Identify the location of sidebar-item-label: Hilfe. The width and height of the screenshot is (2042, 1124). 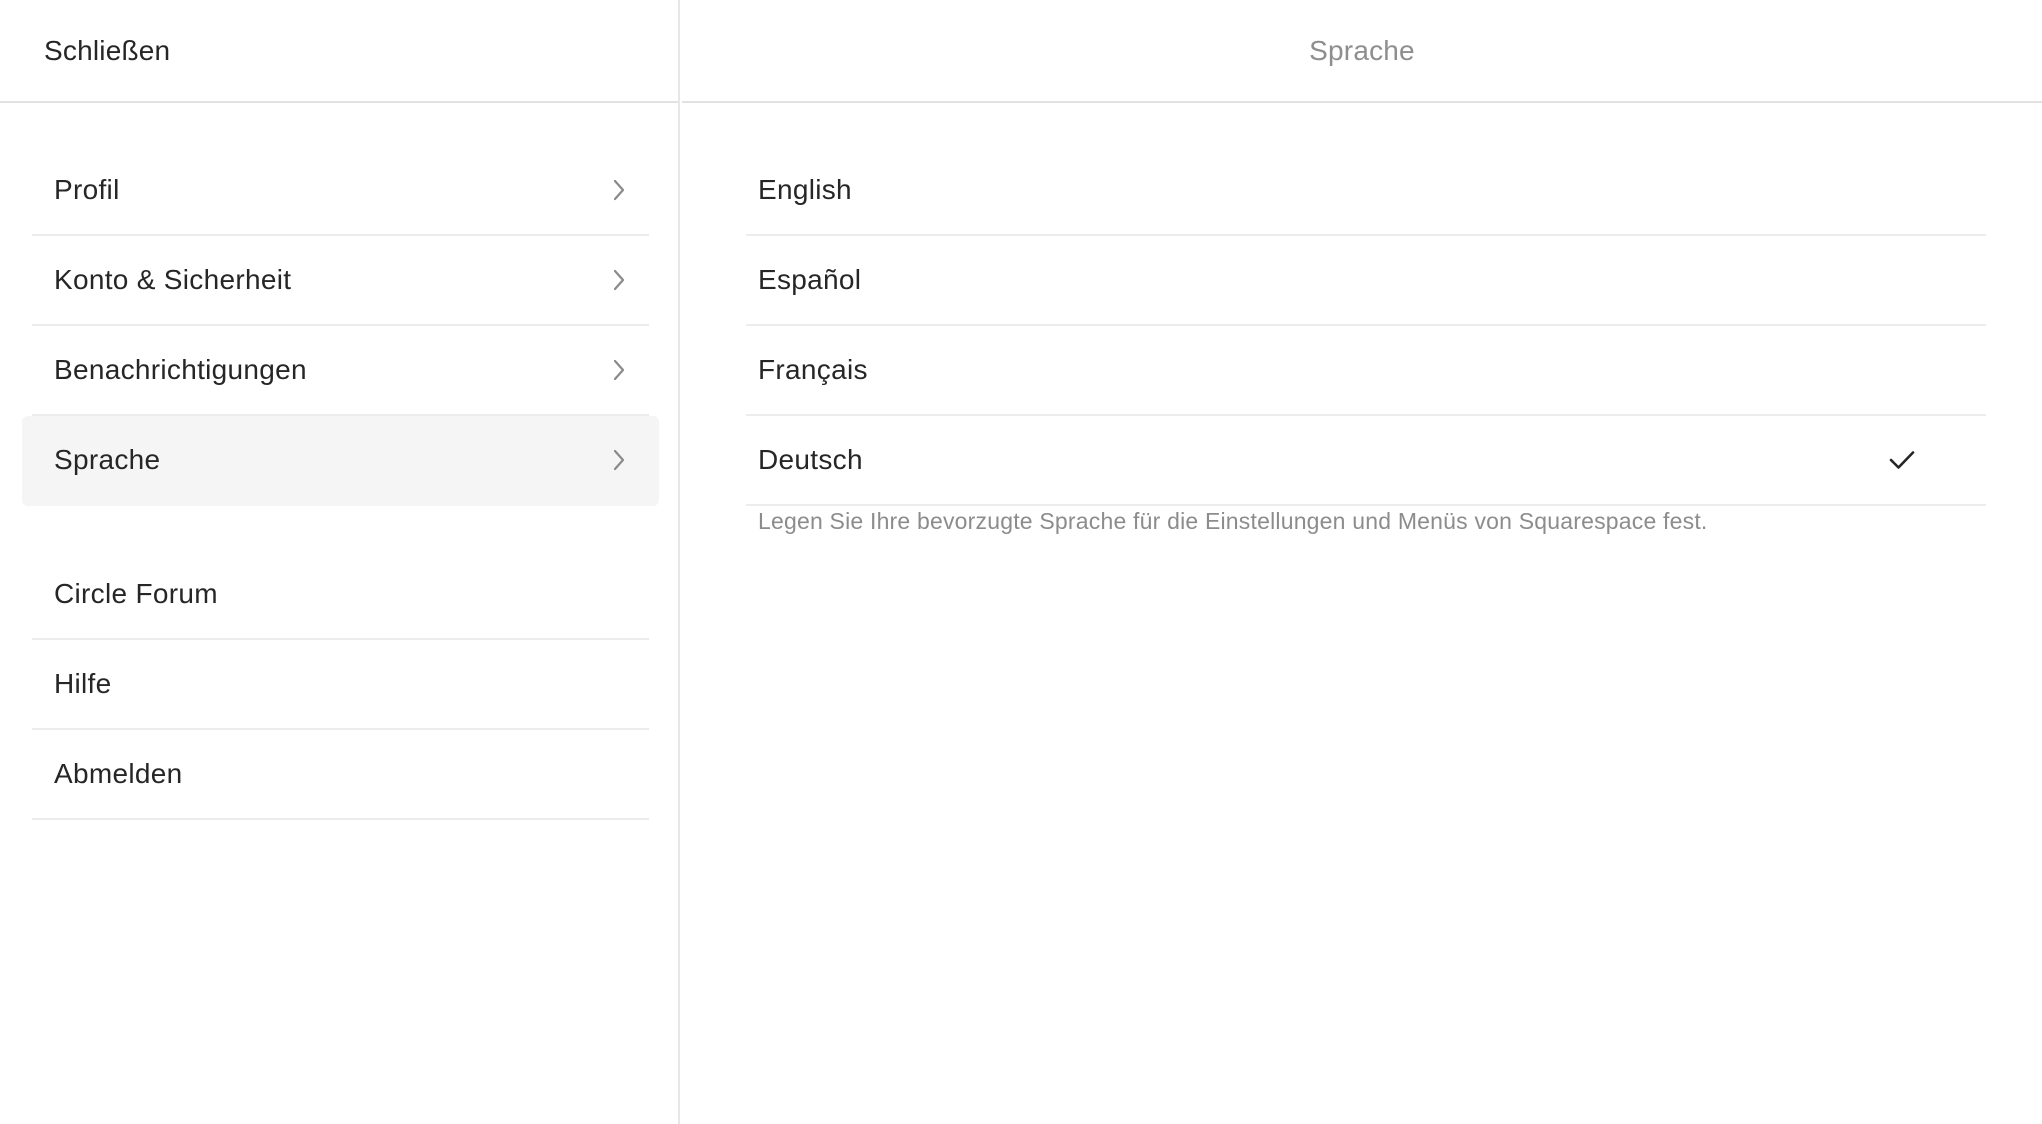
(83, 683).